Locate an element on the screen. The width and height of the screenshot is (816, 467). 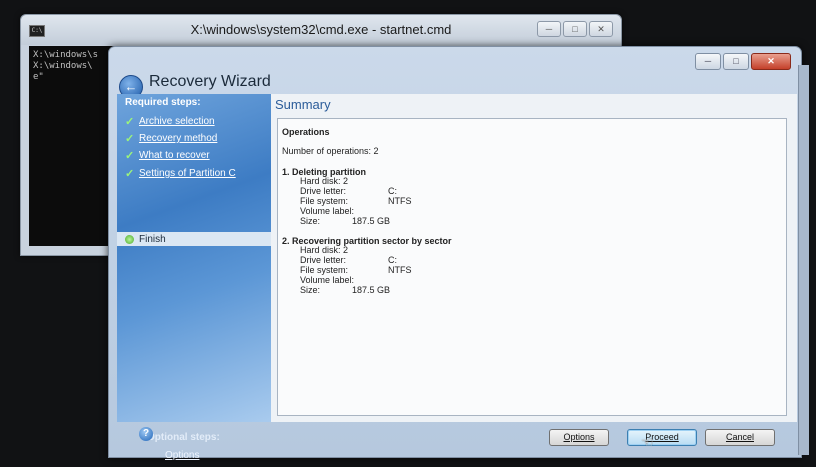
step-what-to-recover: ✓ What to recover is located at coordinates (167, 155).